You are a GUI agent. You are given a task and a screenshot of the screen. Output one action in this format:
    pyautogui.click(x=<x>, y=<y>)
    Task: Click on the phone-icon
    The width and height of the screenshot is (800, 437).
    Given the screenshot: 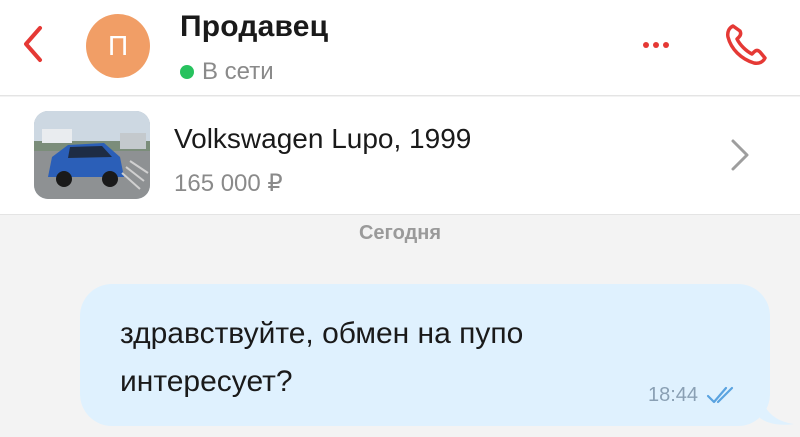 What is the action you would take?
    pyautogui.click(x=746, y=44)
    